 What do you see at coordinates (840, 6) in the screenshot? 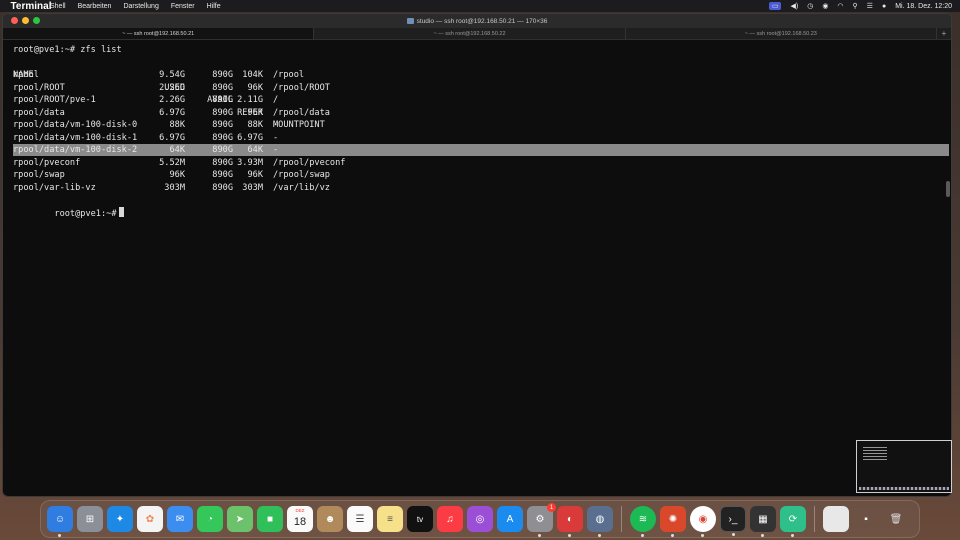
I see `wifi-icon: ◠` at bounding box center [840, 6].